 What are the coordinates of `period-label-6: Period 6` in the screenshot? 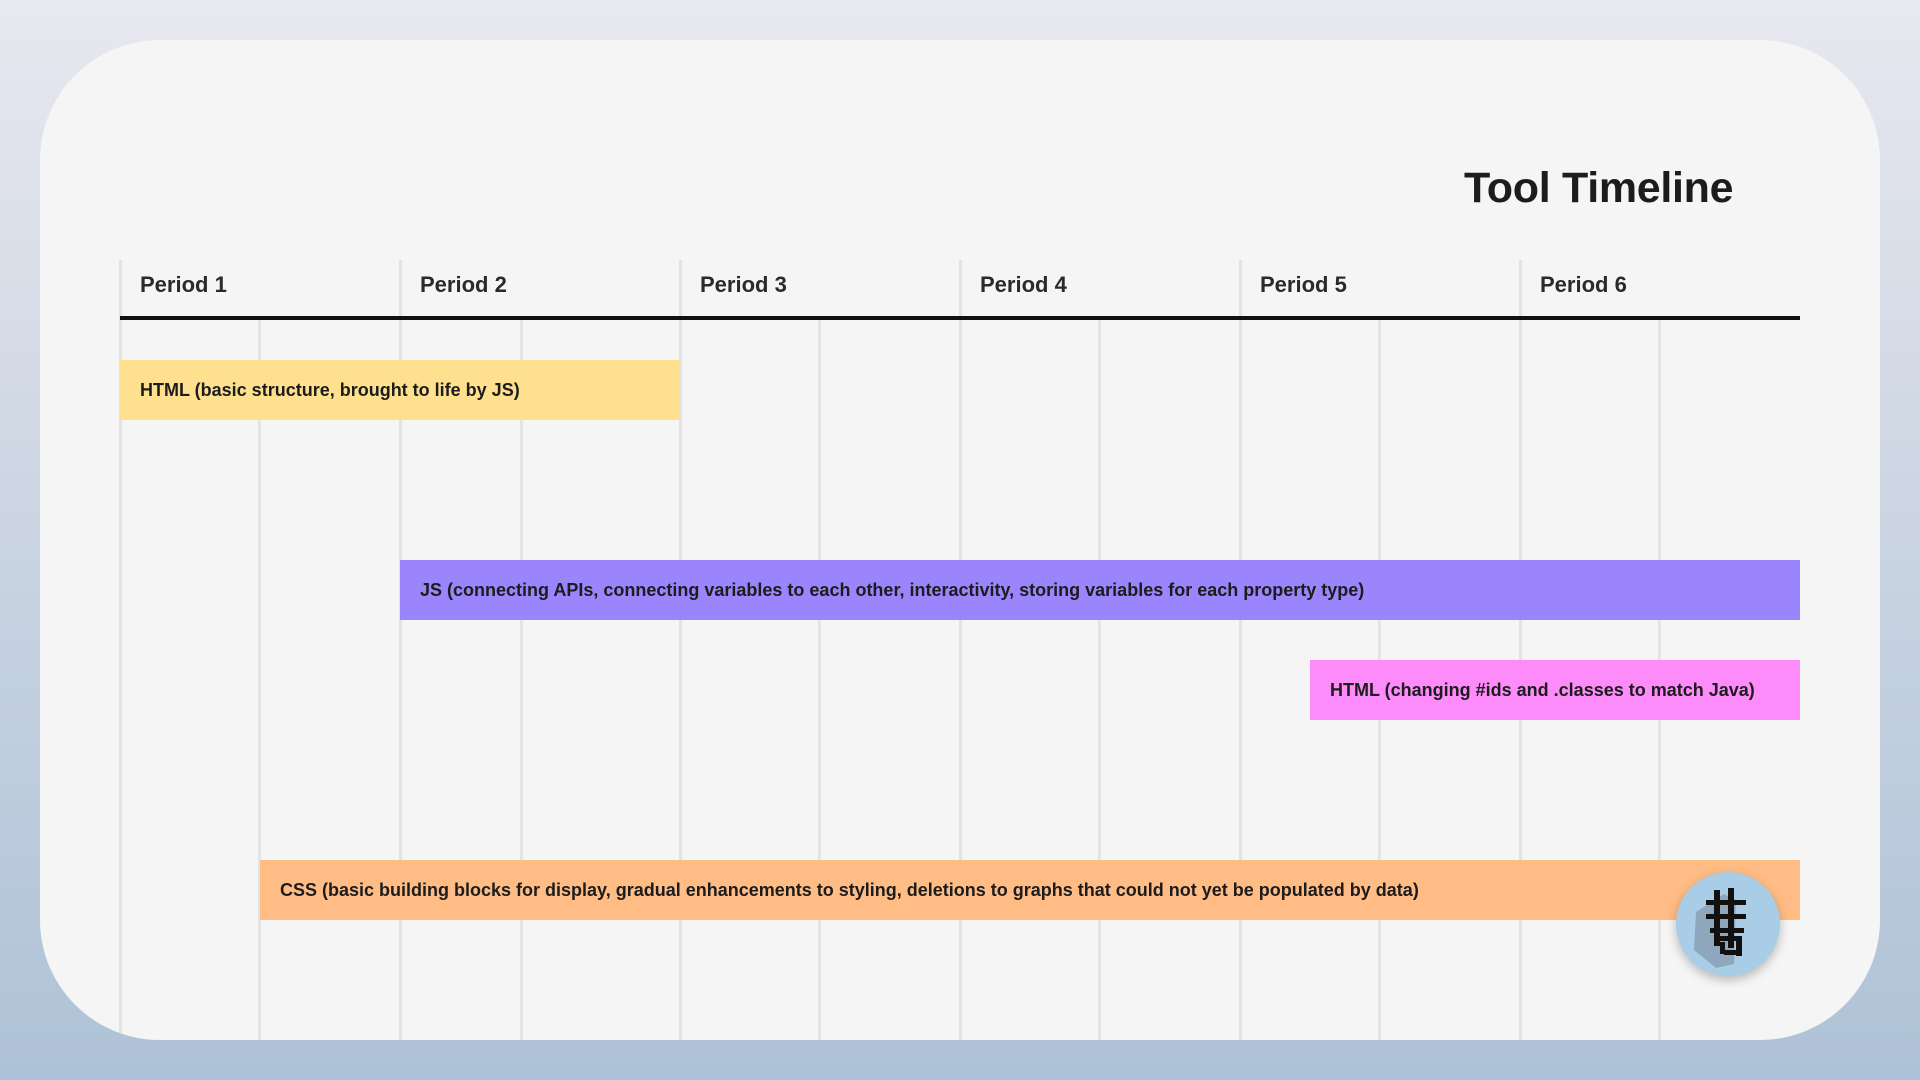 It's located at (1583, 284).